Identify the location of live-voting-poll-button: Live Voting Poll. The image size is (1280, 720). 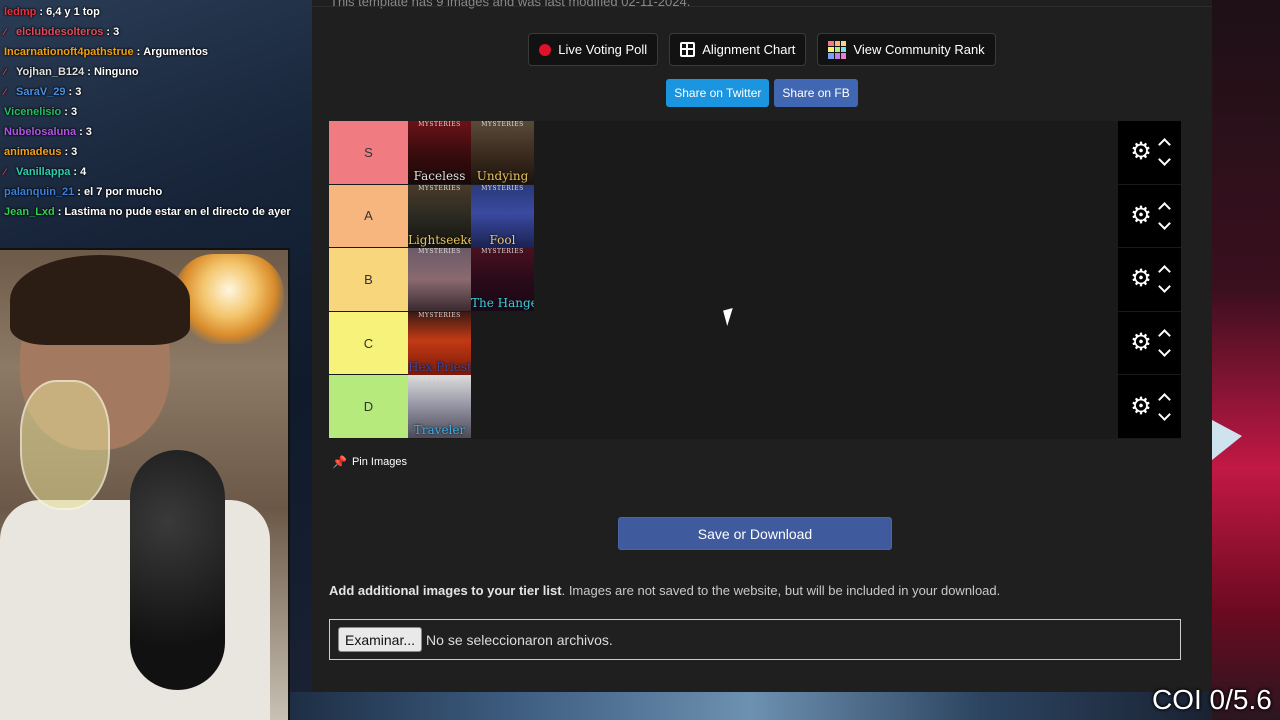
(593, 49).